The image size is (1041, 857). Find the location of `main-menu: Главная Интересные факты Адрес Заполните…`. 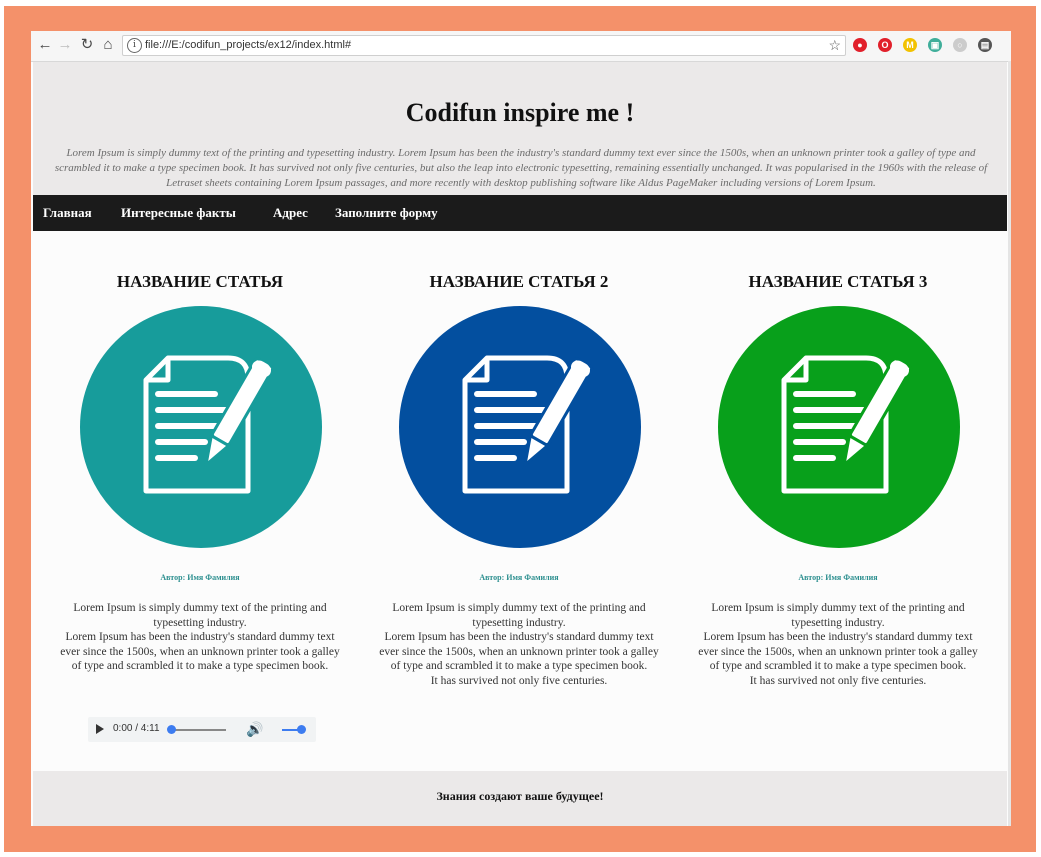

main-menu: Главная Интересные факты Адрес Заполните… is located at coordinates (520, 213).